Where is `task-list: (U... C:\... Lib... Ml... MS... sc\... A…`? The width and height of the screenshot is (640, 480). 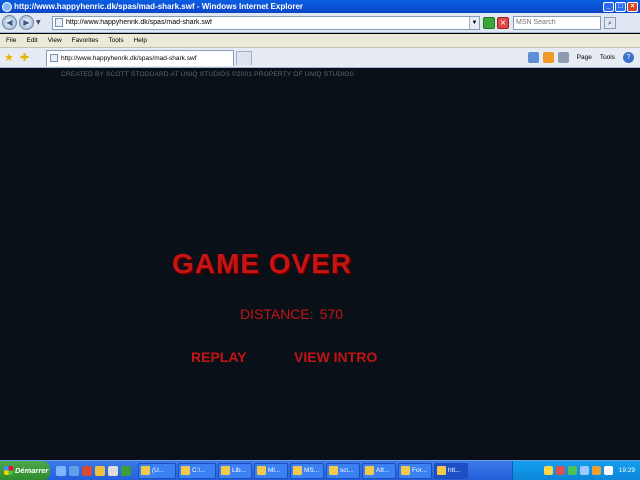 task-list: (U... C:\... Lib... Ml... MS... sc\... A… is located at coordinates (304, 470).